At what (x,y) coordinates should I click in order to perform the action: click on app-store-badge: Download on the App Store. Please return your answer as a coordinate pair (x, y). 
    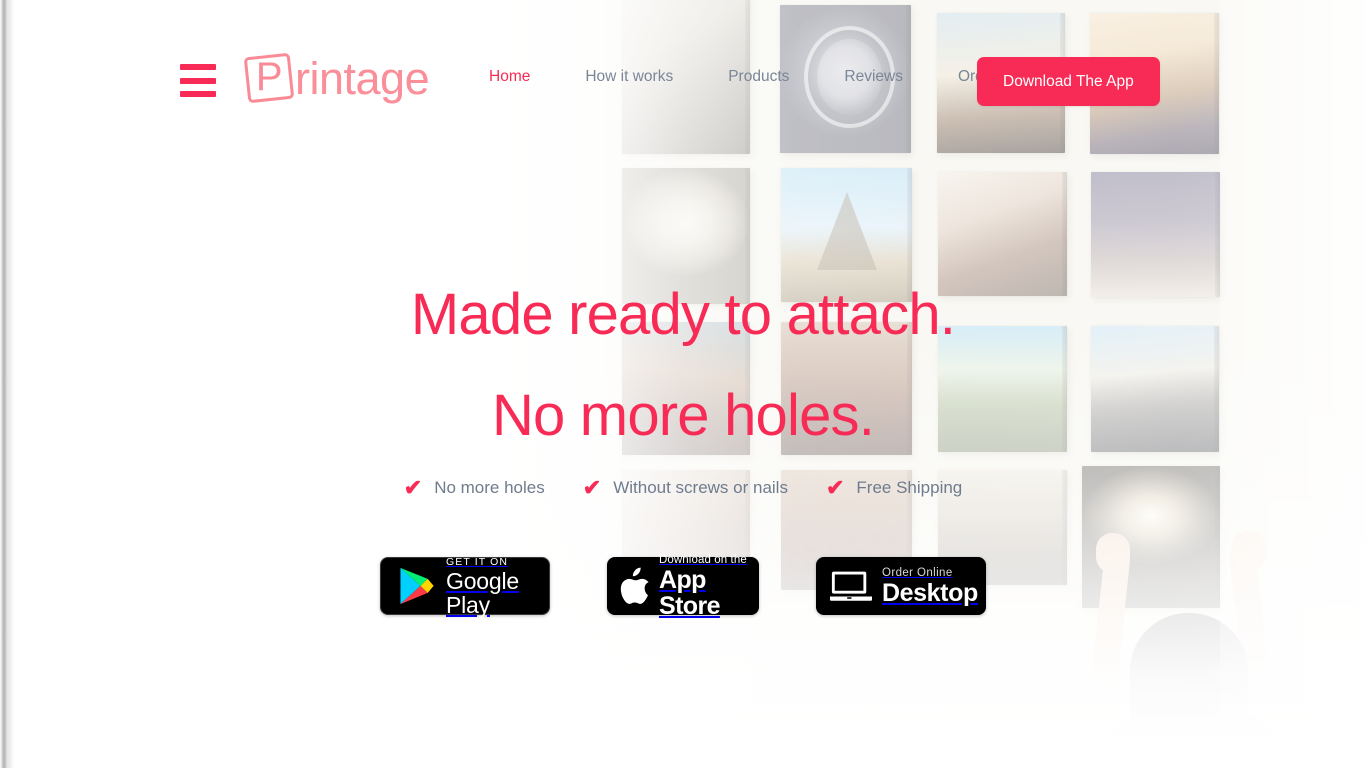
    Looking at the image, I should click on (683, 586).